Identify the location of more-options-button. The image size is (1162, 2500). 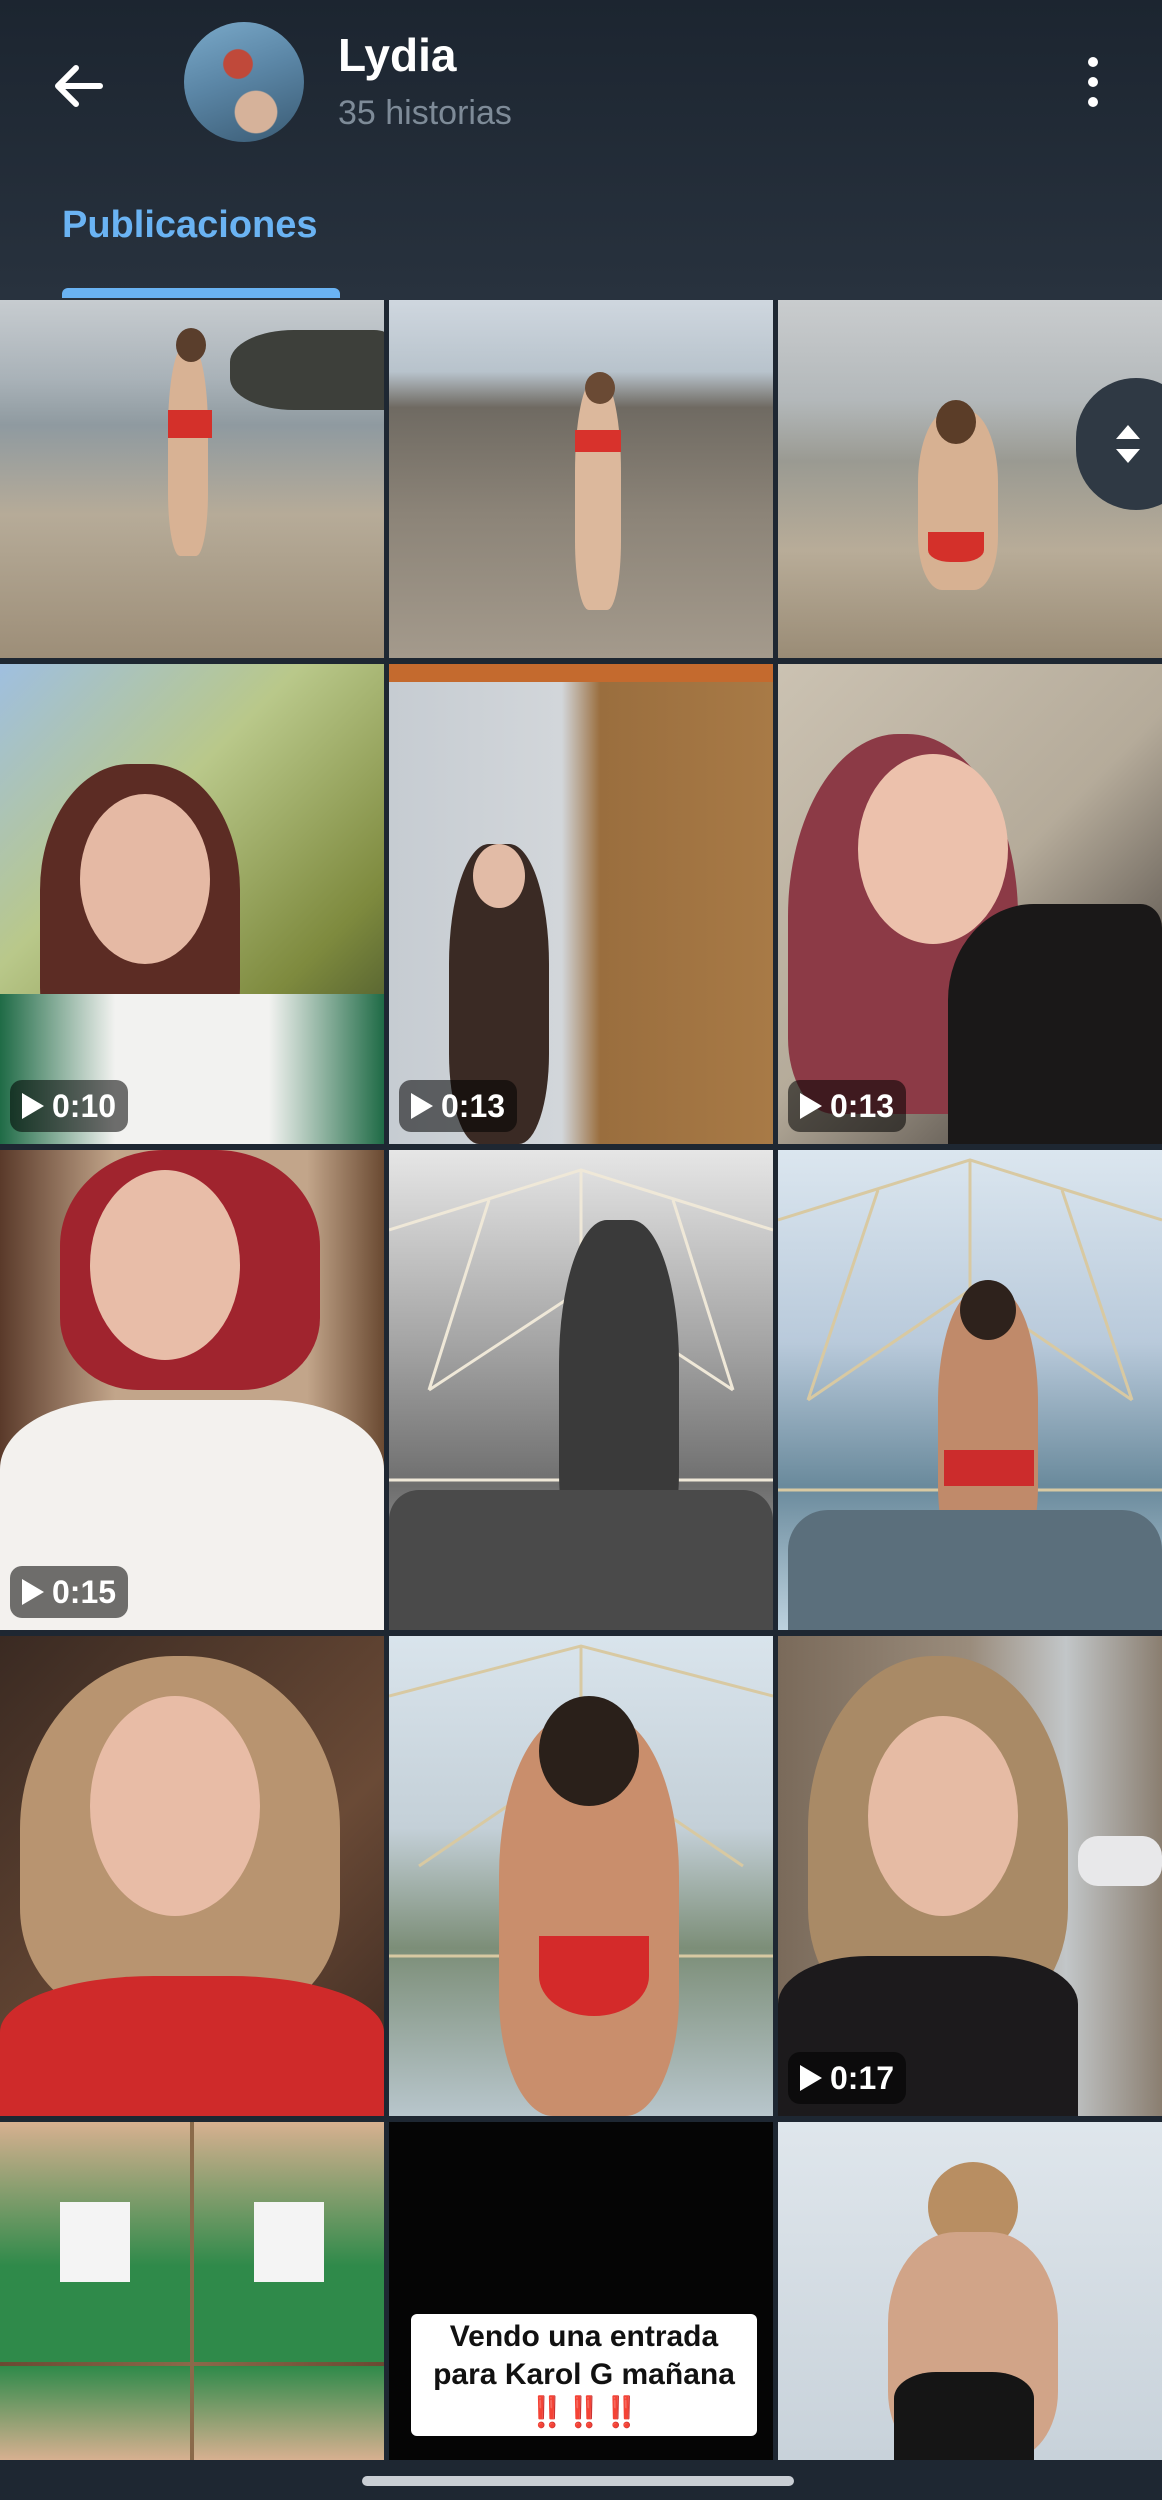
(1093, 82).